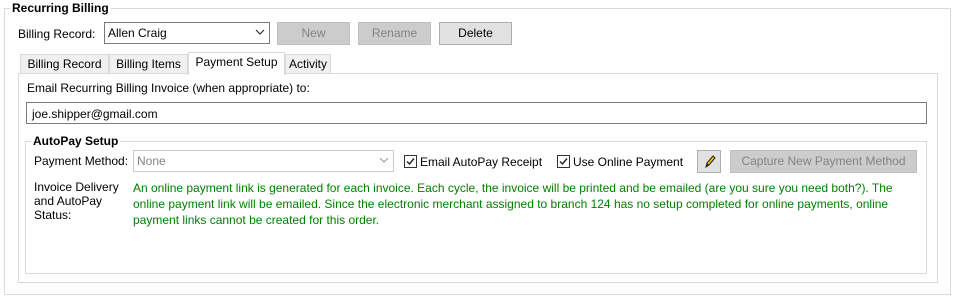  I want to click on group-title: Recurring Billing, so click(60, 8).